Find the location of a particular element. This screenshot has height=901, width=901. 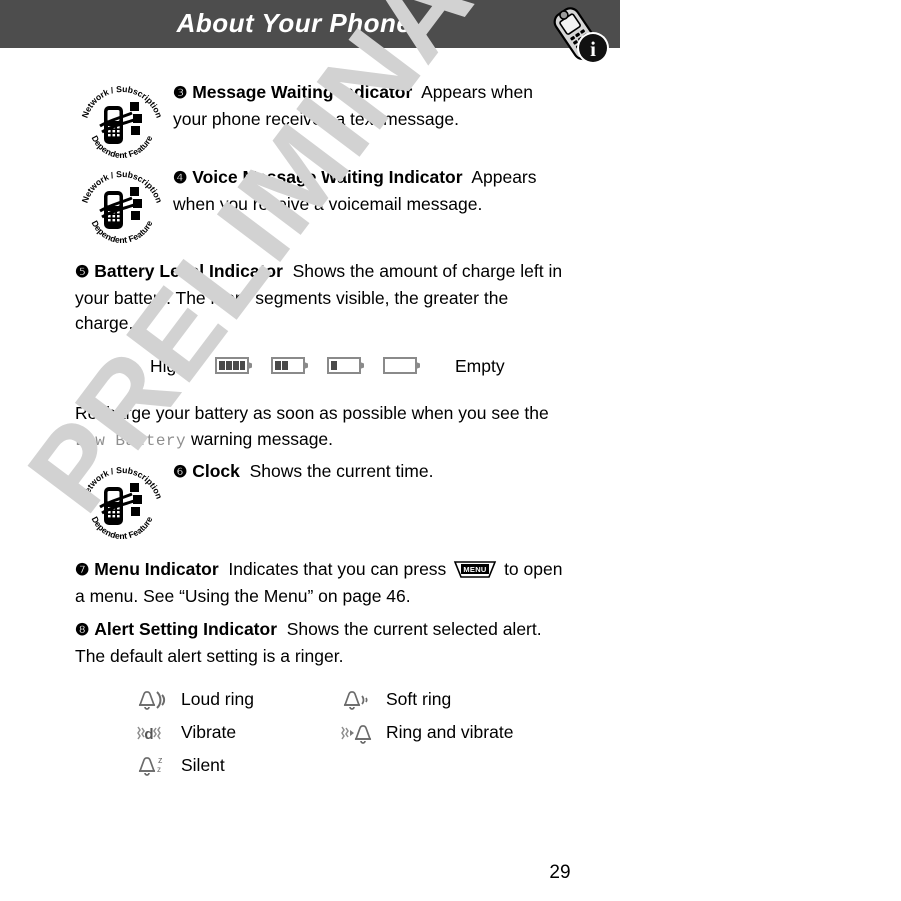

svg-text: d is located at coordinates (148, 734).